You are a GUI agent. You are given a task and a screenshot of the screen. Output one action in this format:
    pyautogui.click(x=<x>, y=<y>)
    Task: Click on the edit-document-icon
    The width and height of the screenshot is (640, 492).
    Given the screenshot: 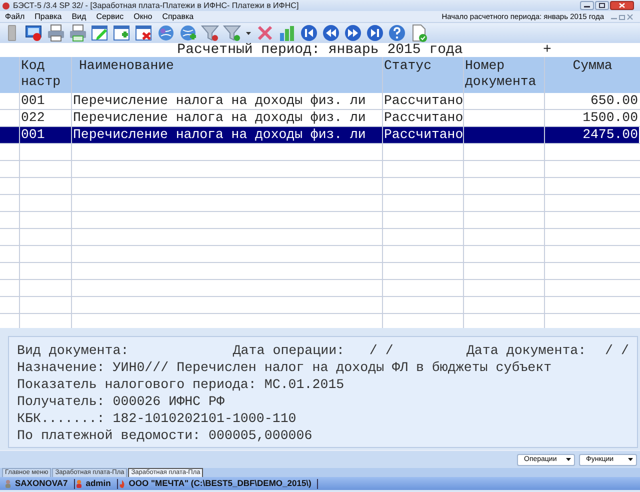 What is the action you would take?
    pyautogui.click(x=100, y=33)
    